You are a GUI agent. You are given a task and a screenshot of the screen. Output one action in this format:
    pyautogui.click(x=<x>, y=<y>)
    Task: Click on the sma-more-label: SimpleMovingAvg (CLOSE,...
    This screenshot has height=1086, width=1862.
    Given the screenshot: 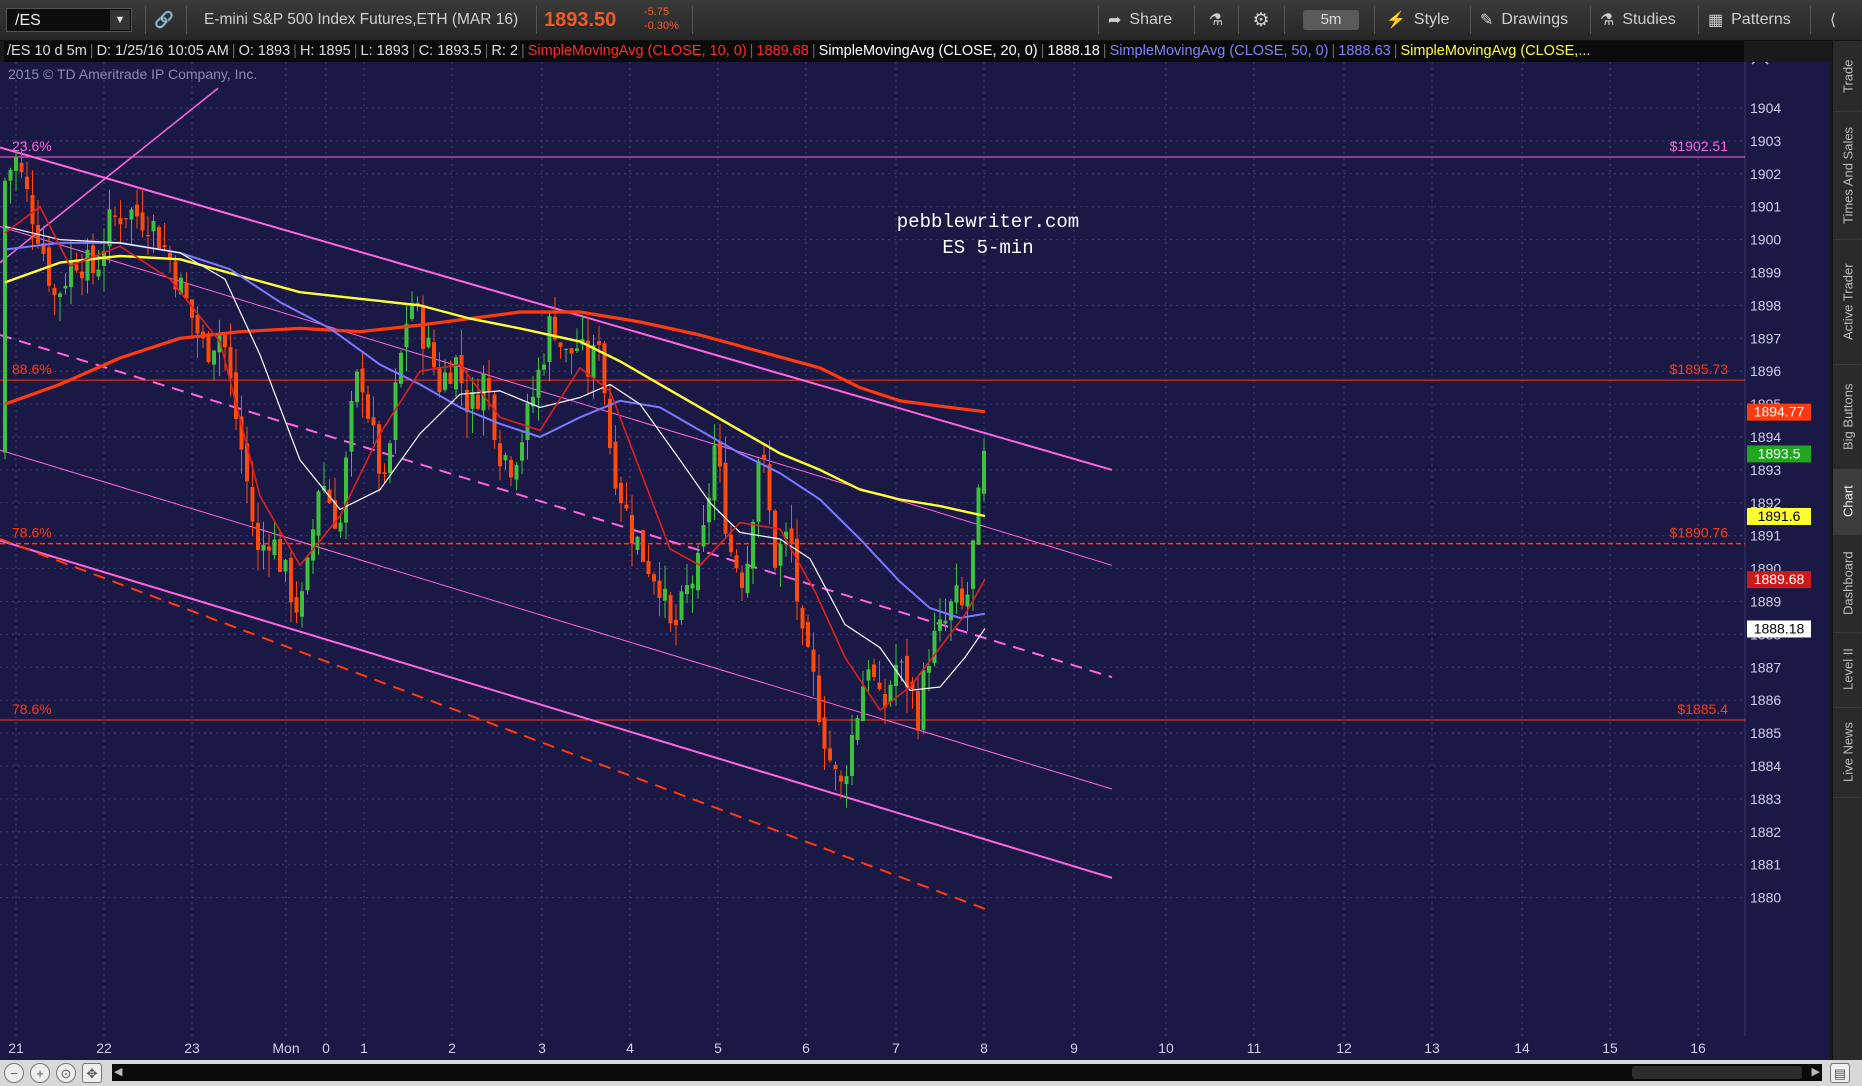 What is the action you would take?
    pyautogui.click(x=1496, y=51)
    